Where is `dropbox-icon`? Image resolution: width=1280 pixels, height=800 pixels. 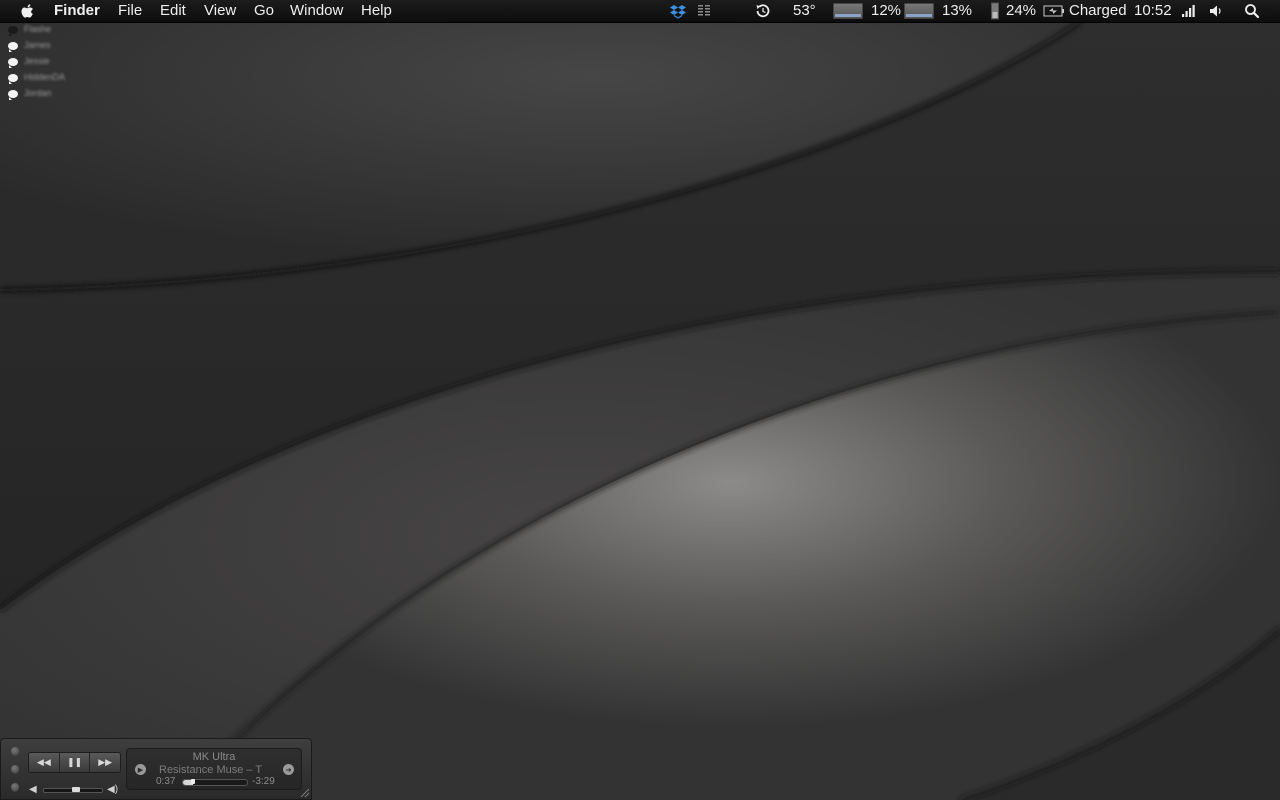 dropbox-icon is located at coordinates (678, 11).